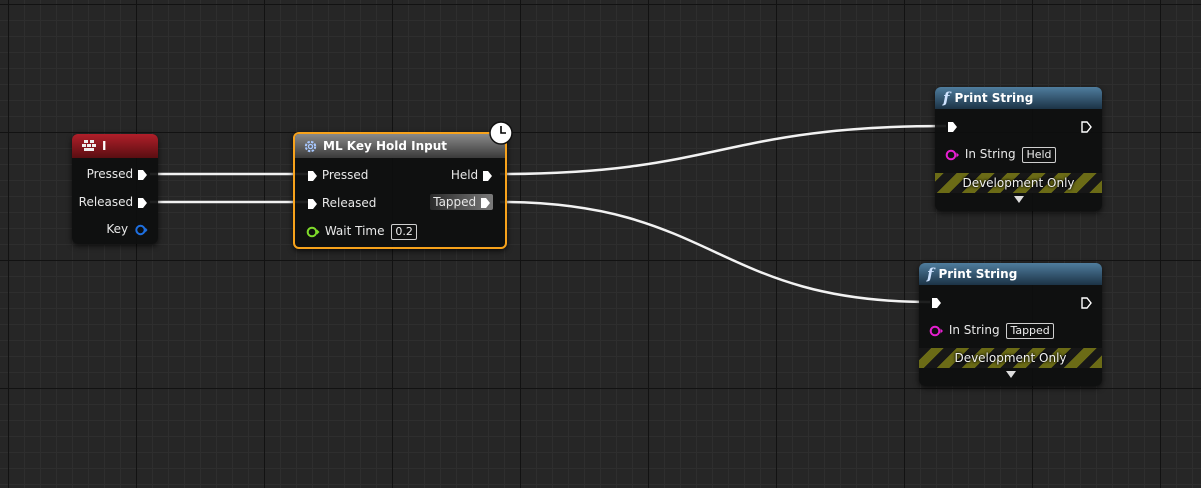 The image size is (1201, 488). Describe the element at coordinates (142, 203) in the screenshot. I see `released-exec-pin` at that location.